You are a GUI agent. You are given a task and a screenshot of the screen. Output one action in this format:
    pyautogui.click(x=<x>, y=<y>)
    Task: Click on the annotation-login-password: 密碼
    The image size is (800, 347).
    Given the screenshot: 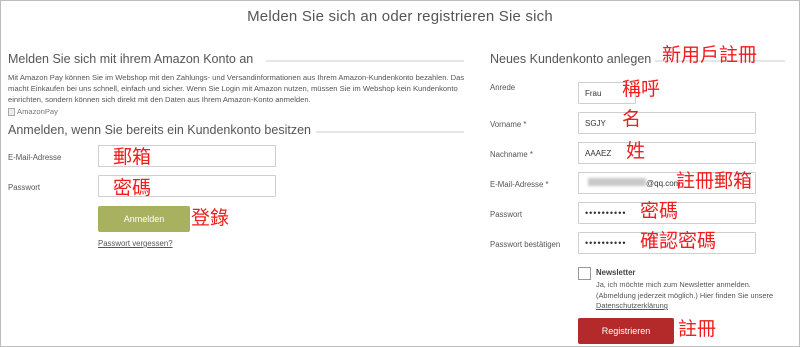 What is the action you would take?
    pyautogui.click(x=132, y=188)
    